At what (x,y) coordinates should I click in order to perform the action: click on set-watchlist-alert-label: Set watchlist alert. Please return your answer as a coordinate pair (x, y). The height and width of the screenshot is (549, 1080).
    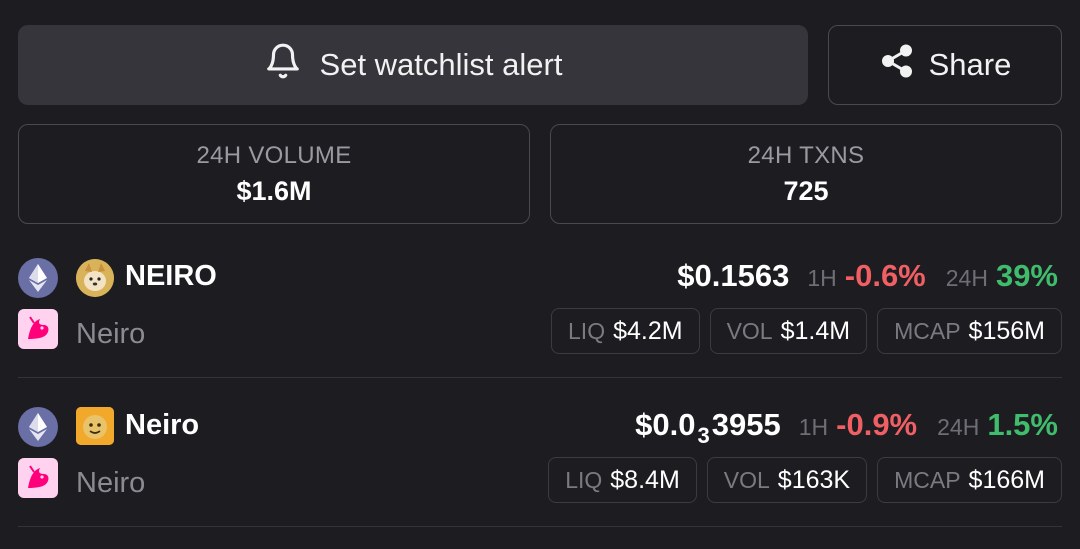
    Looking at the image, I should click on (441, 64).